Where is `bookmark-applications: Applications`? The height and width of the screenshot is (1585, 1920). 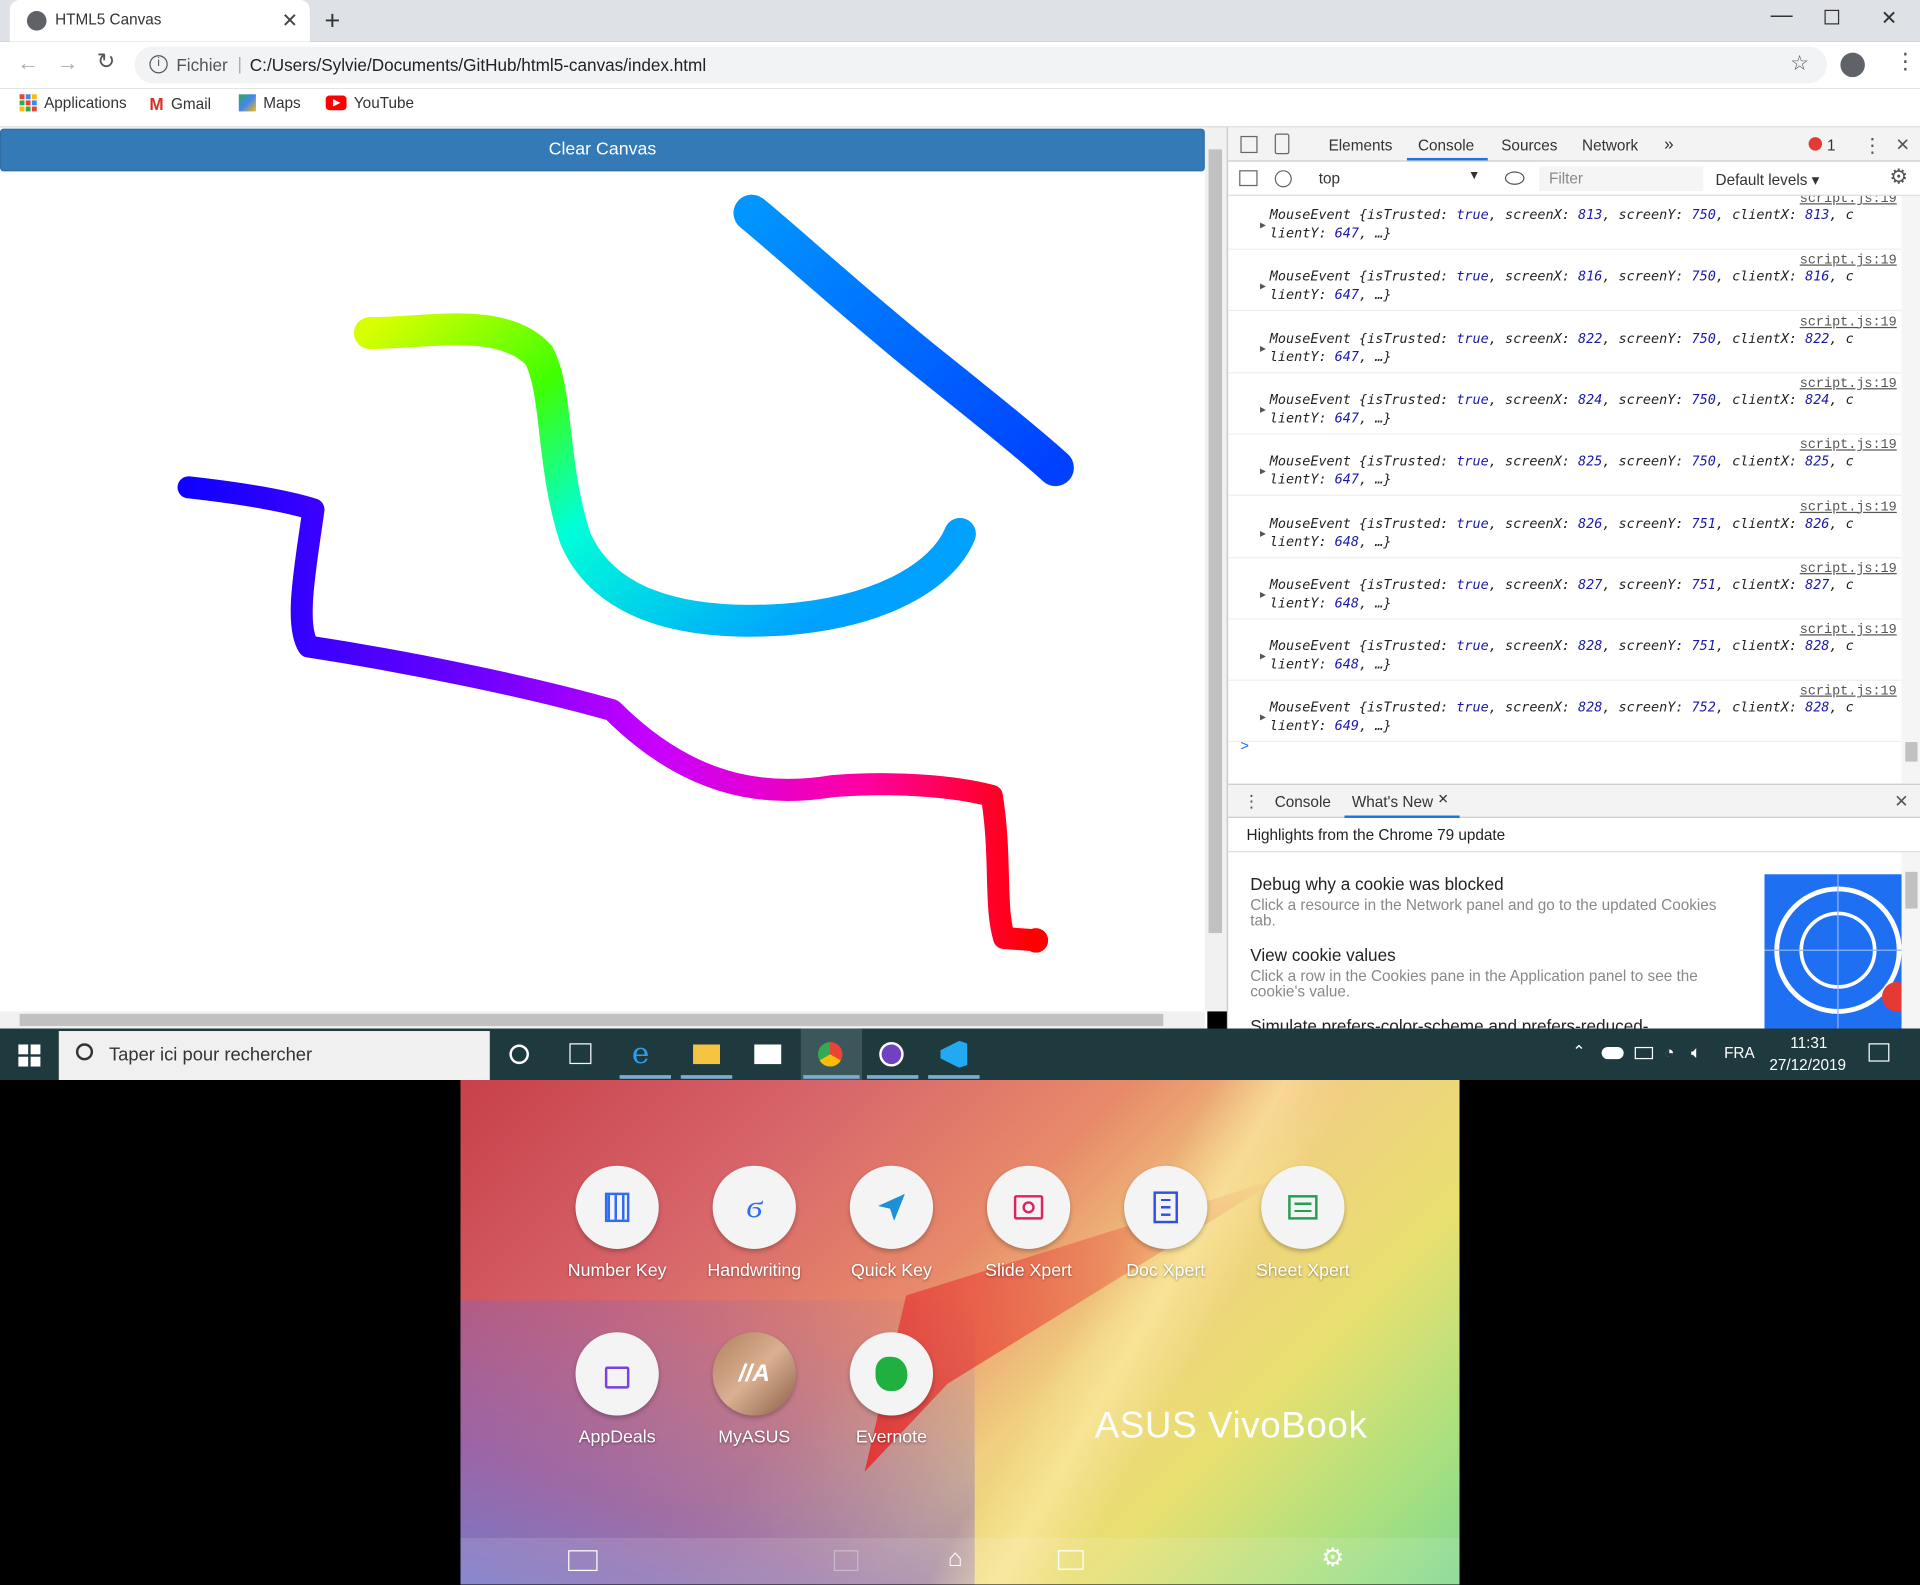
bookmark-applications: Applications is located at coordinates (73, 103).